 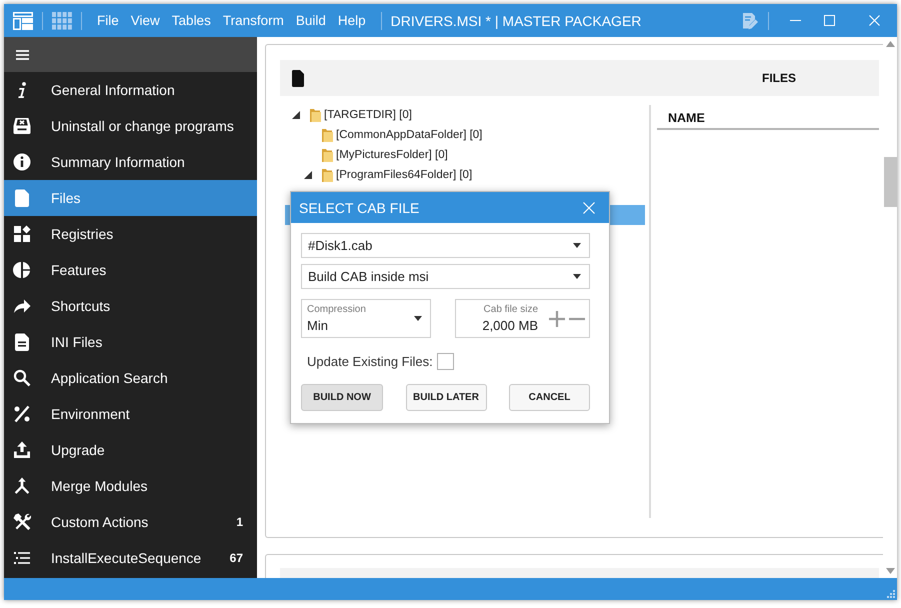 What do you see at coordinates (750, 21) in the screenshot?
I see `edit-document-icon` at bounding box center [750, 21].